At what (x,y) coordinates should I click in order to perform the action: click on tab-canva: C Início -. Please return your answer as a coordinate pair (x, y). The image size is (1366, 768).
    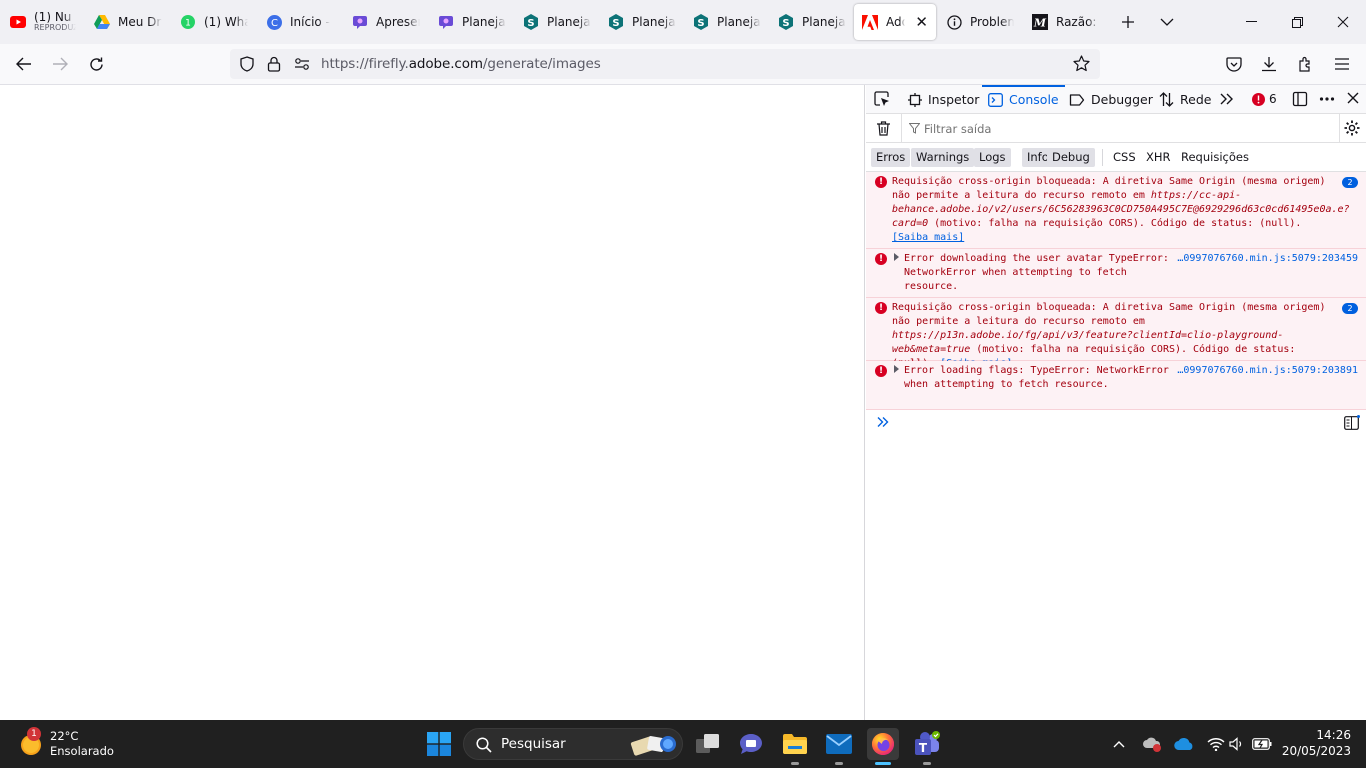
    Looking at the image, I should click on (300, 22).